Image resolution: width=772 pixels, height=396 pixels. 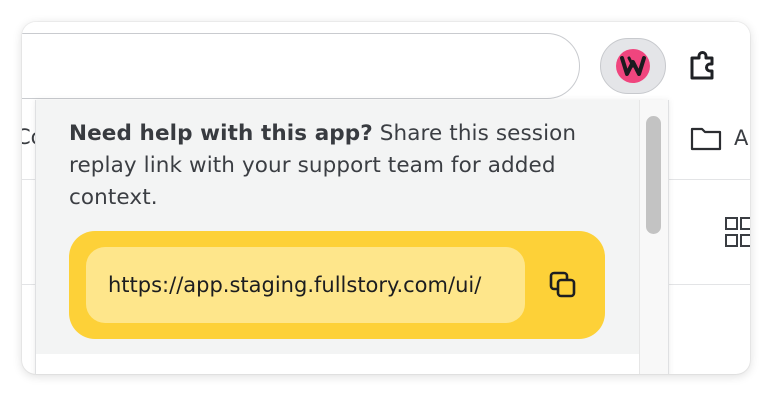 I want to click on fullstory-w-logo-icon, so click(x=633, y=66).